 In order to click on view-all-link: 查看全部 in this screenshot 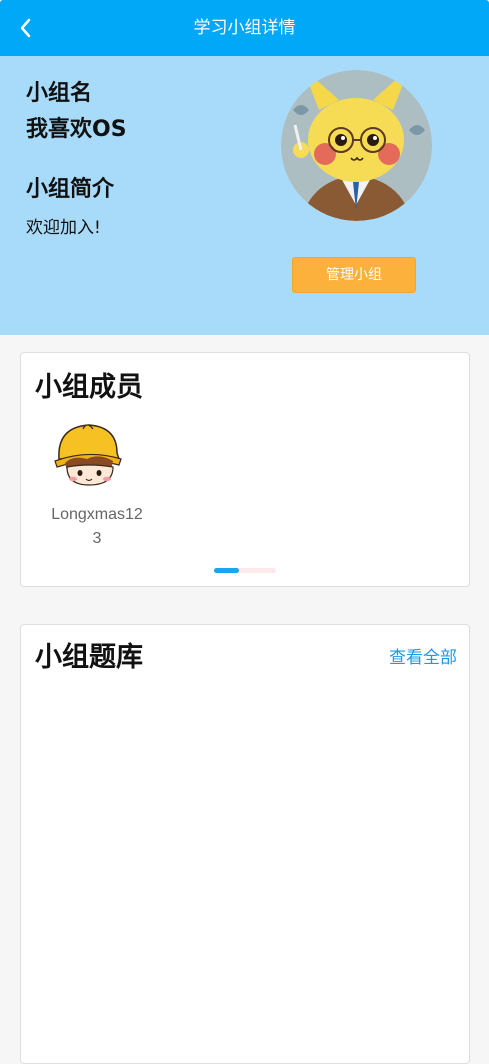, I will do `click(423, 655)`.